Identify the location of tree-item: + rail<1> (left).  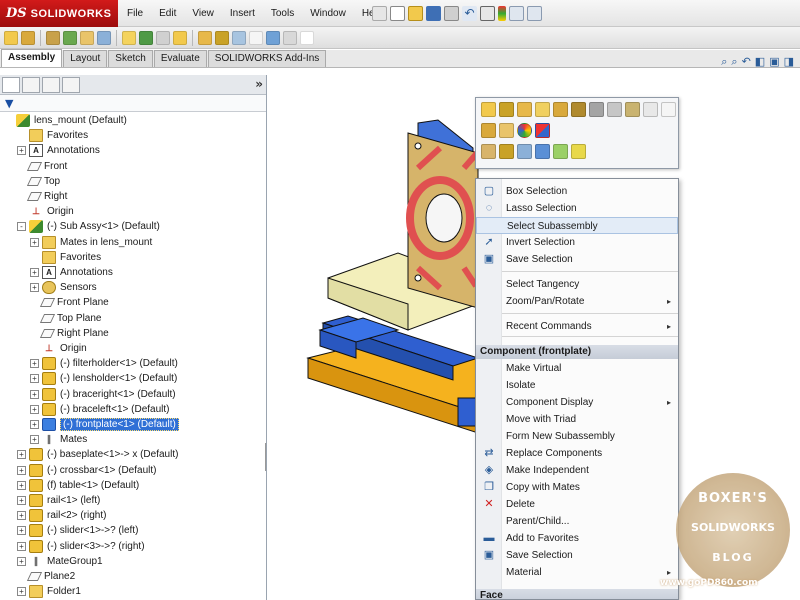
(58, 500).